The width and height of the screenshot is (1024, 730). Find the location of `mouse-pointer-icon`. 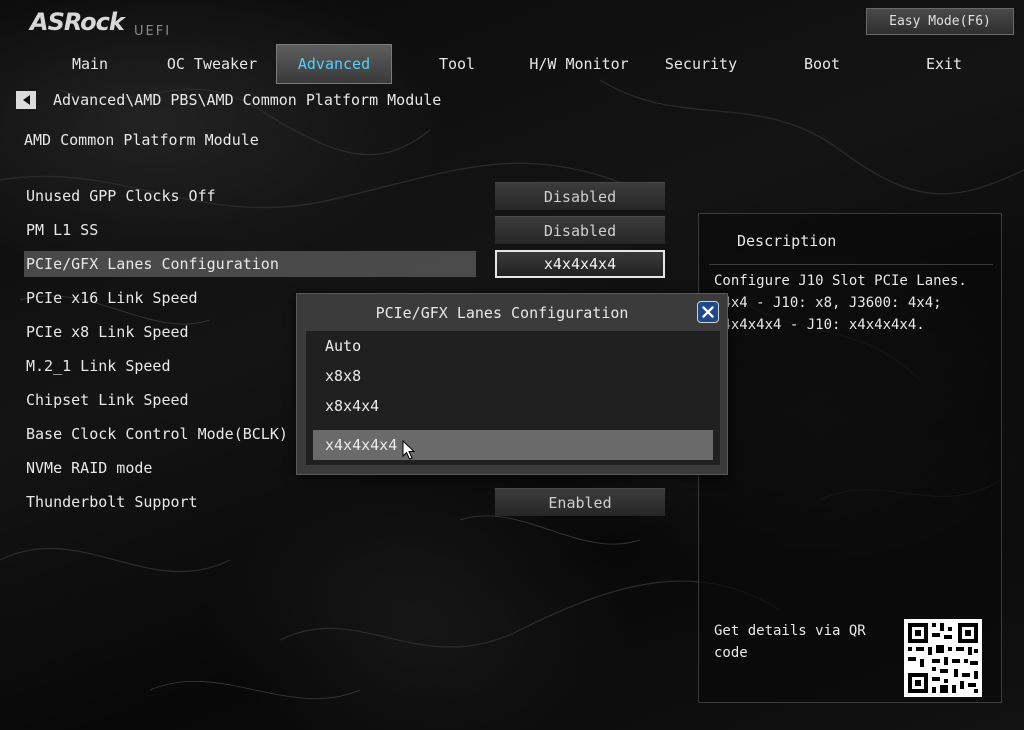

mouse-pointer-icon is located at coordinates (409, 450).